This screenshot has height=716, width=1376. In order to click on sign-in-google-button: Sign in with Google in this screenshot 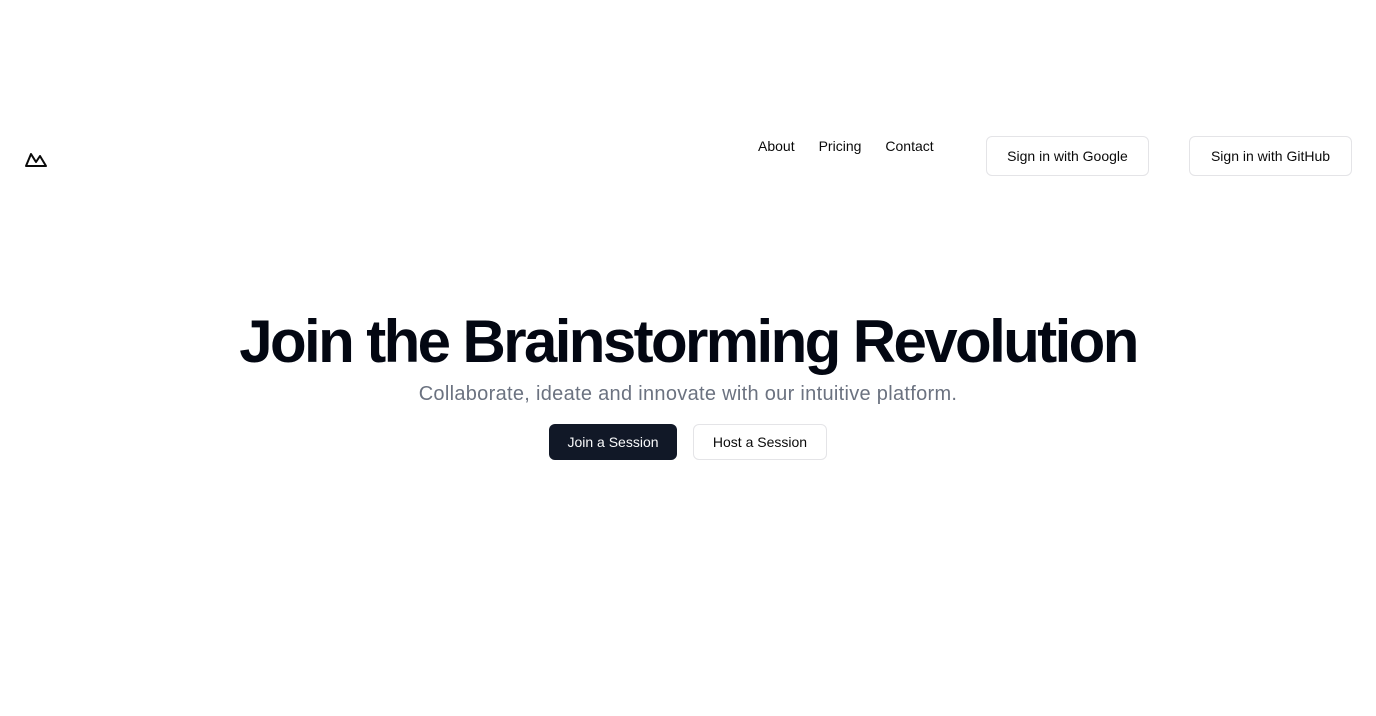, I will do `click(1067, 156)`.